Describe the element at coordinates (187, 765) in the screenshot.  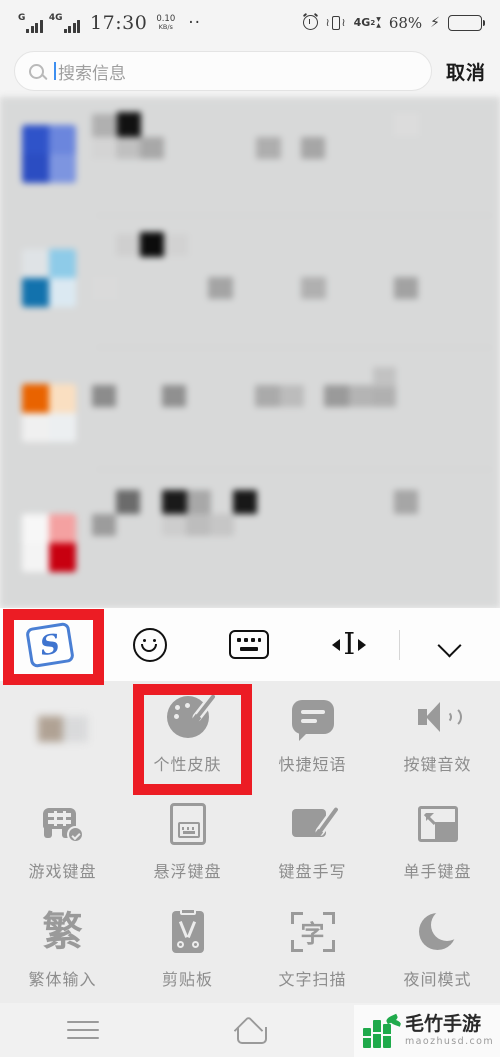
I see `function-label: 个性皮肤` at that location.